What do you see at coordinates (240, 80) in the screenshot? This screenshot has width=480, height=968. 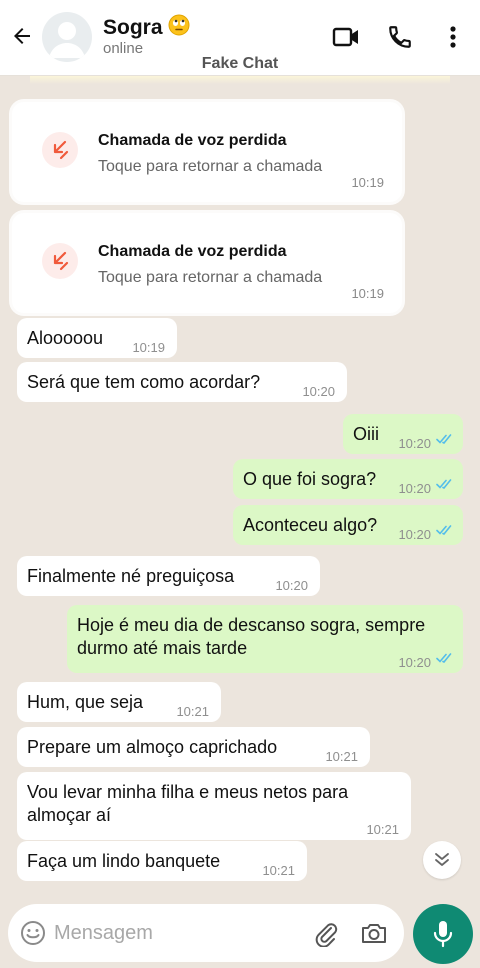 I see `header-shadow` at bounding box center [240, 80].